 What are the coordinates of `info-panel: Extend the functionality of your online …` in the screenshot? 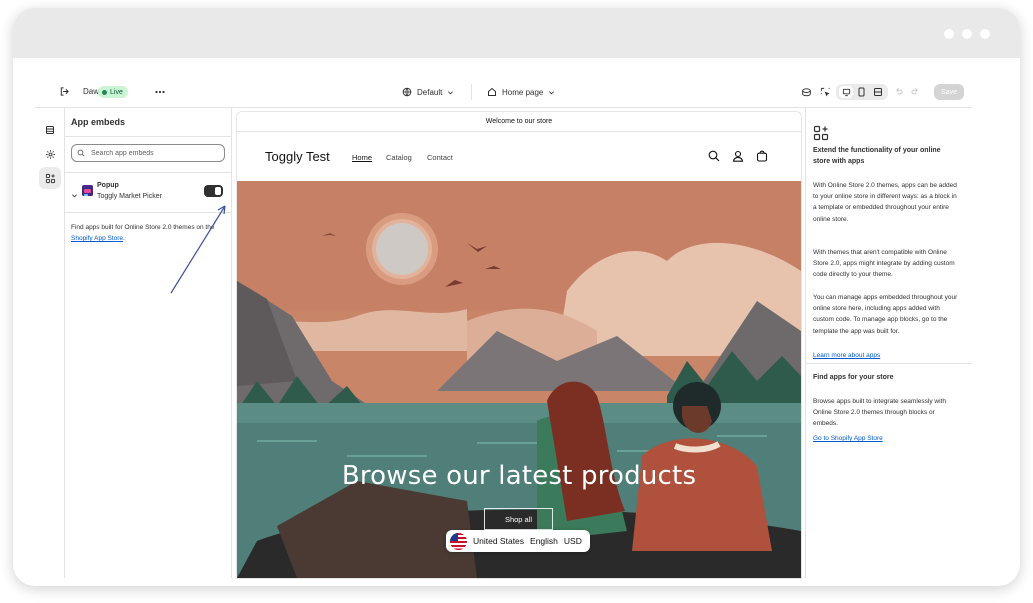 It's located at (888, 343).